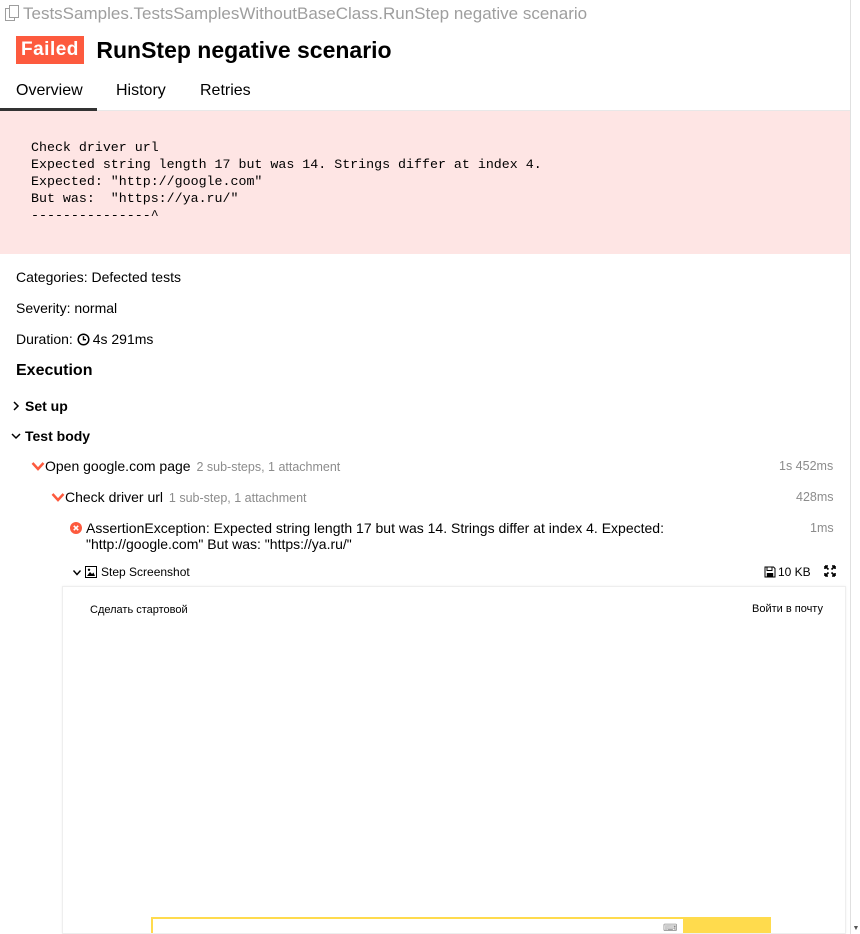 This screenshot has height=934, width=860. What do you see at coordinates (145, 572) in the screenshot?
I see `attachment-label: Step Screenshot` at bounding box center [145, 572].